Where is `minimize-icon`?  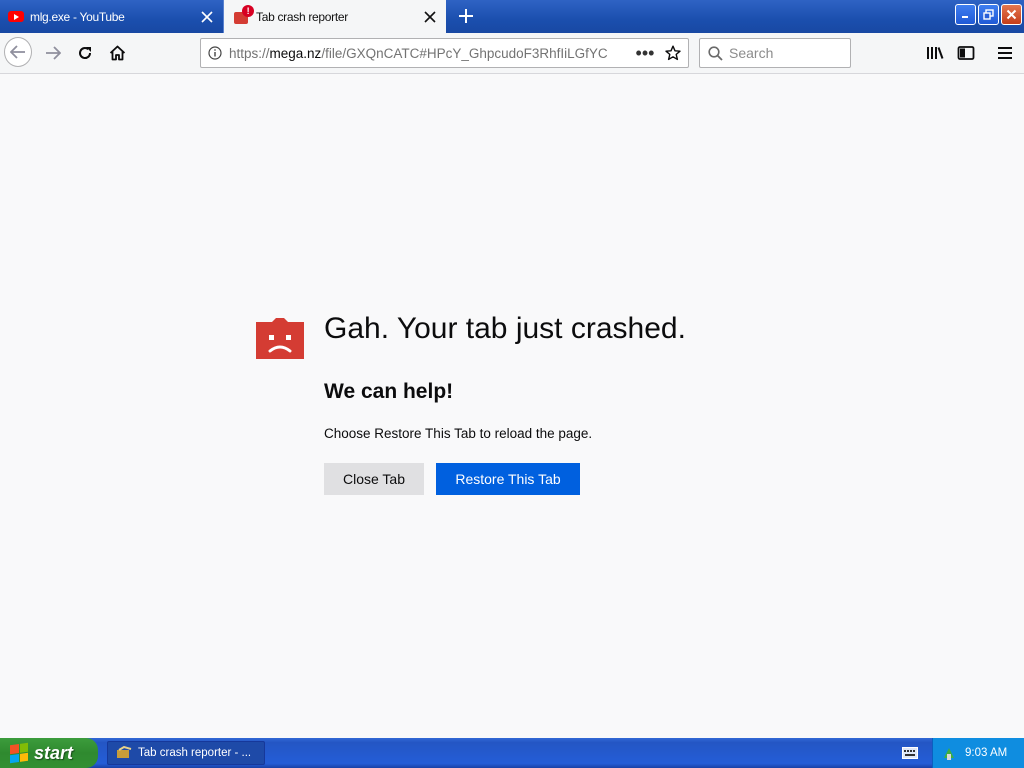
minimize-icon is located at coordinates (965, 17).